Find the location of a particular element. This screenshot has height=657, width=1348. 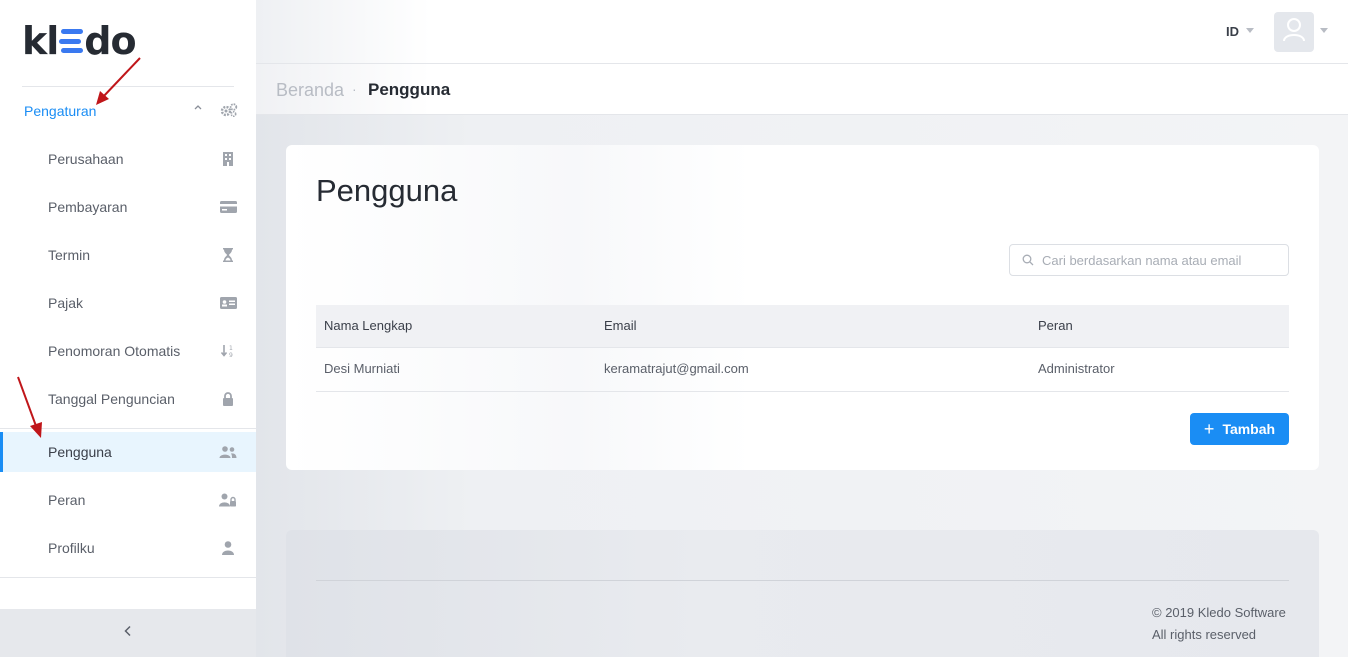

sidebar-item-label: Peran is located at coordinates (67, 500).